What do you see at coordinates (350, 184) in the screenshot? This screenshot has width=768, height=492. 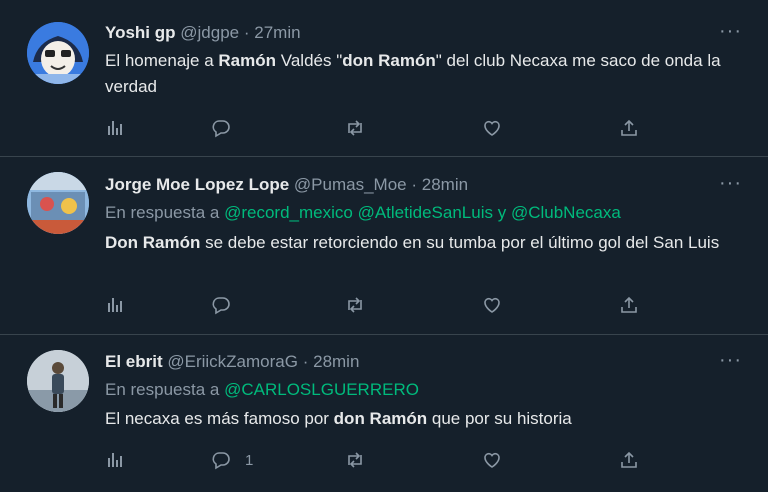 I see `handle: @Pumas_Moe` at bounding box center [350, 184].